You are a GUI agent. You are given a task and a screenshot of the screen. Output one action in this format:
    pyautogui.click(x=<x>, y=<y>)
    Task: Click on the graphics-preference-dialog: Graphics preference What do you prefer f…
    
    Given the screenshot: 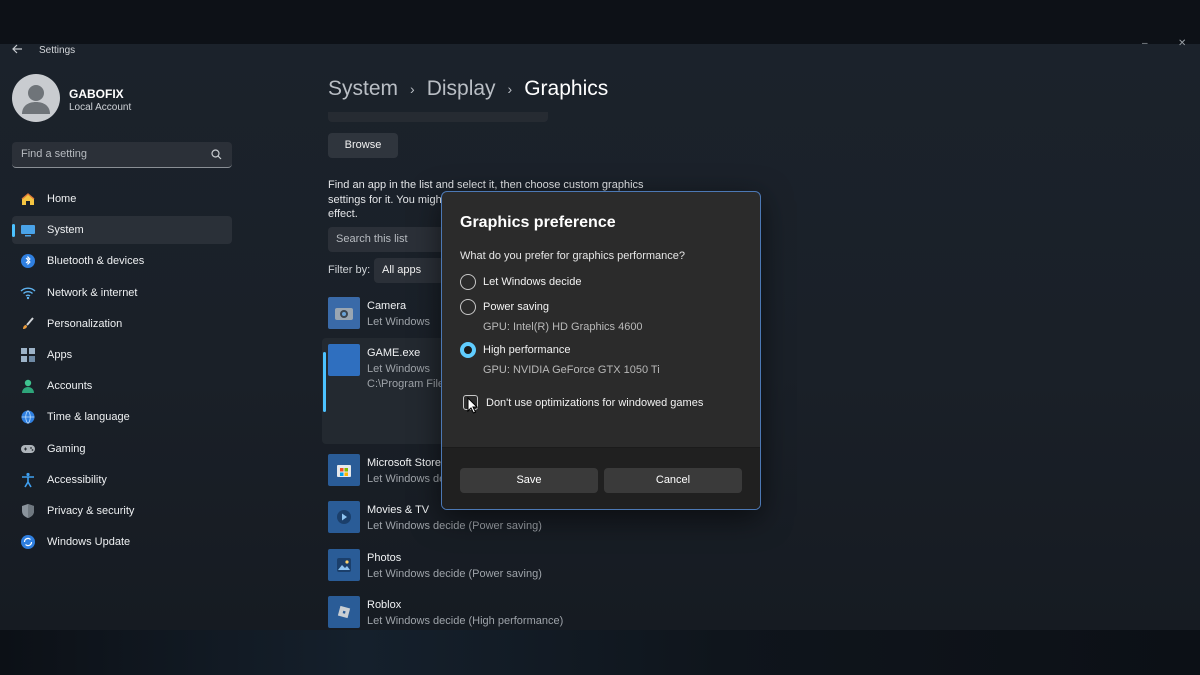 What is the action you would take?
    pyautogui.click(x=601, y=350)
    